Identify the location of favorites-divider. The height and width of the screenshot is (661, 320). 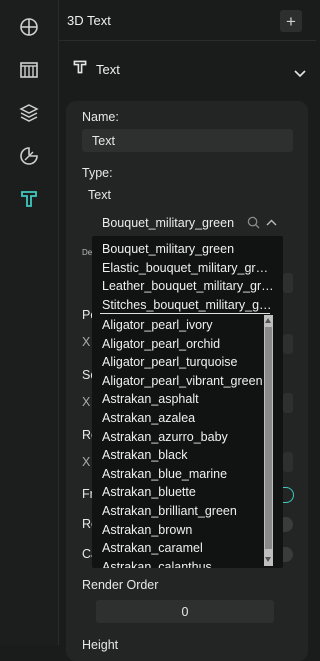
(185, 313).